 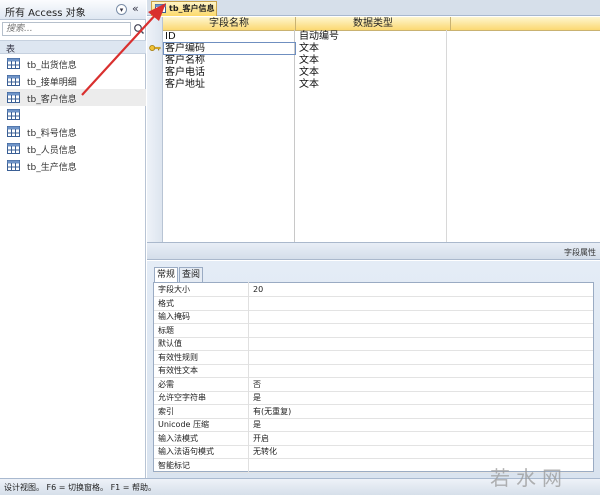 I want to click on nav-item-table: tb_人员信息, so click(x=73, y=148).